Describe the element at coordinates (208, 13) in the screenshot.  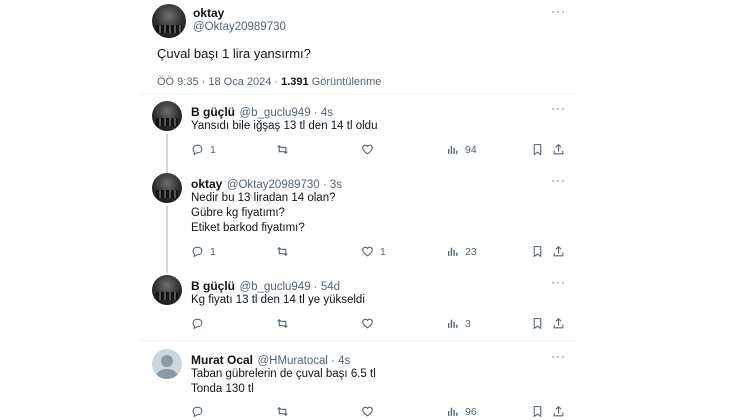
I see `author-name: oktay` at that location.